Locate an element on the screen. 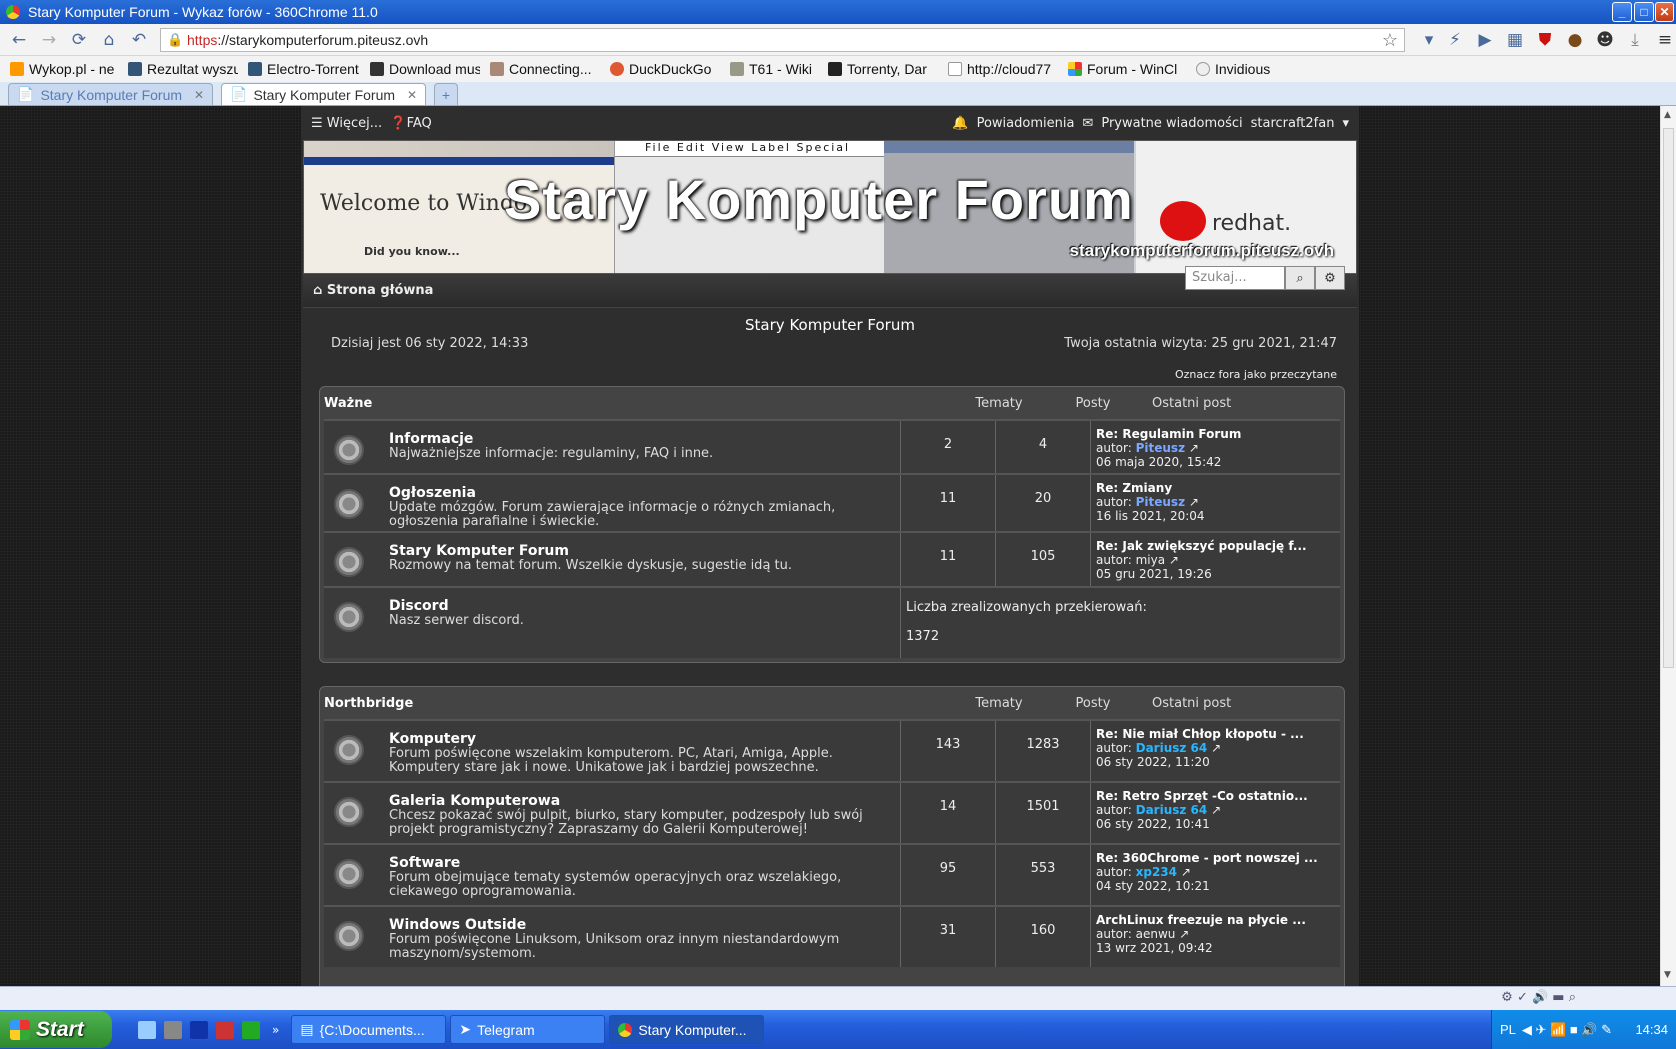  menu-icon: ≡ is located at coordinates (1665, 40).